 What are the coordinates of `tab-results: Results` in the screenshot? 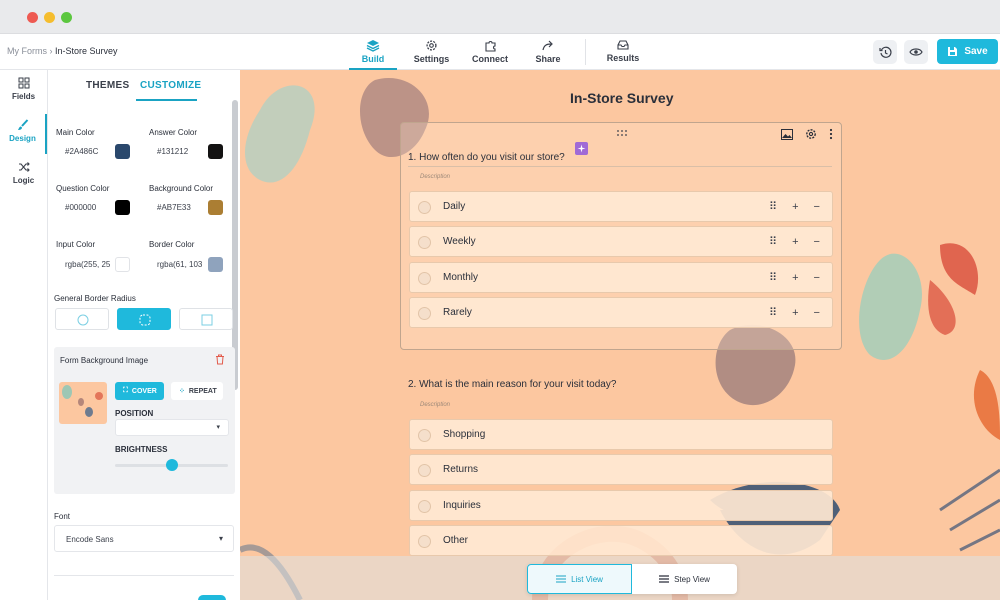 It's located at (623, 52).